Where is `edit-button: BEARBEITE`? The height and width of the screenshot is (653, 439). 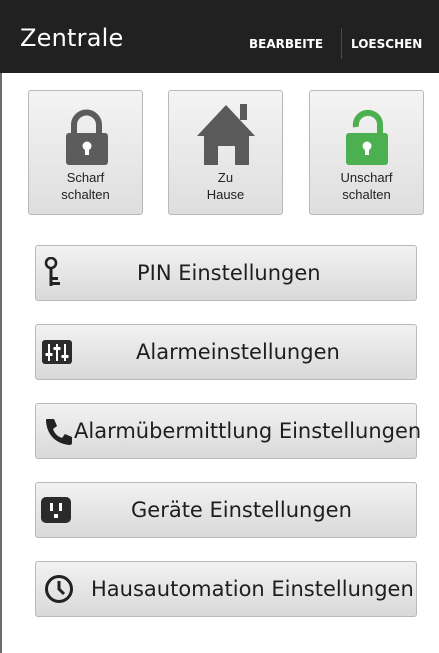 edit-button: BEARBEITE is located at coordinates (286, 44).